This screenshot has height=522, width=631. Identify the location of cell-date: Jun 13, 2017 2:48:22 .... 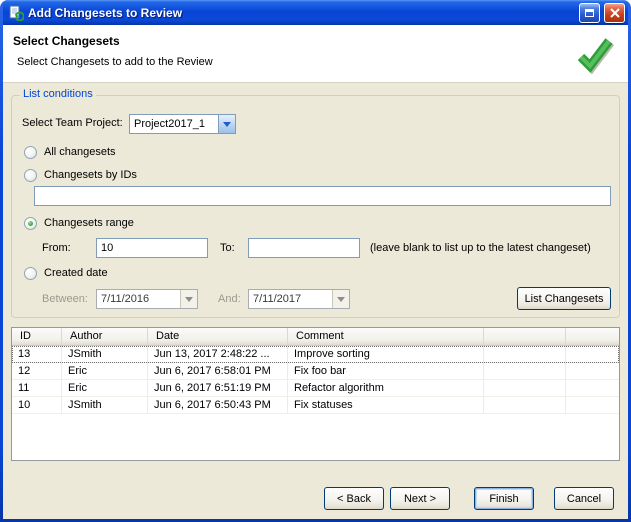
(218, 354).